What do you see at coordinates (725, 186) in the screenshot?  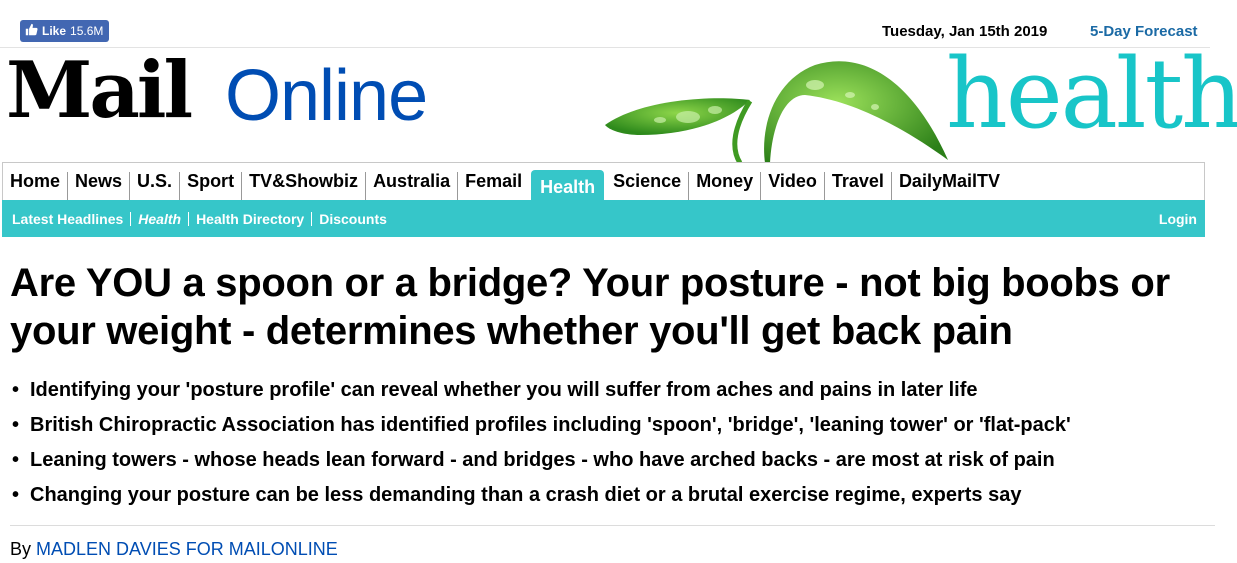 I see `nav-item-money: Money` at bounding box center [725, 186].